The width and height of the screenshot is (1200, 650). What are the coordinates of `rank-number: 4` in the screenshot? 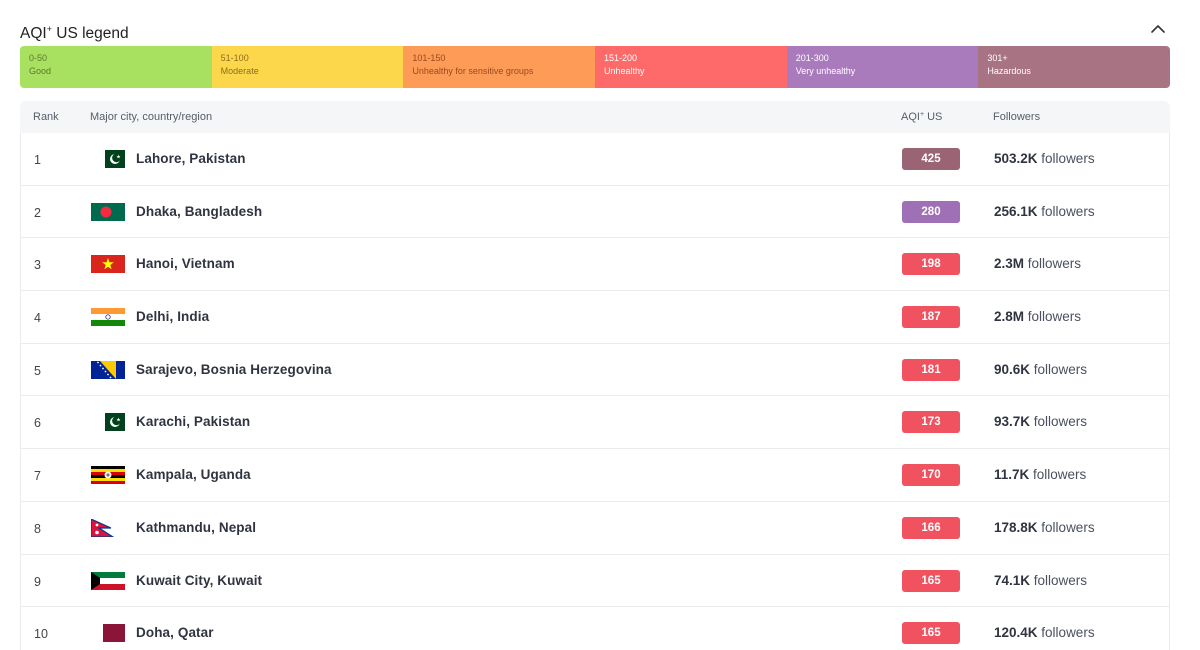 It's located at (37, 318).